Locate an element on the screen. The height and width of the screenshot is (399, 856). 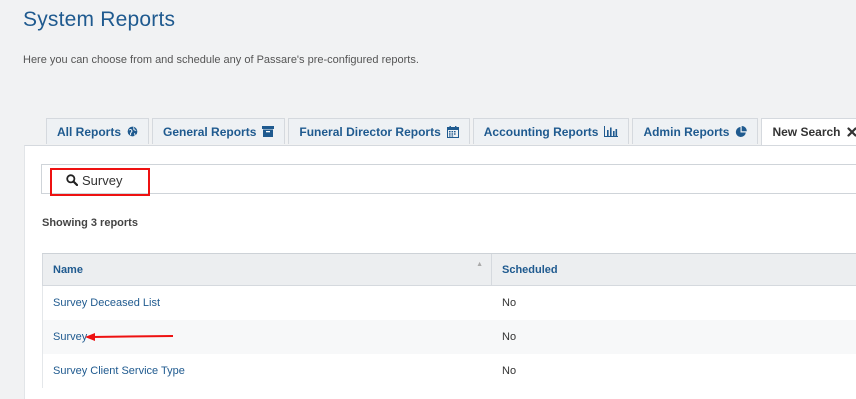
table-row: Survey Deceased List No is located at coordinates (449, 303).